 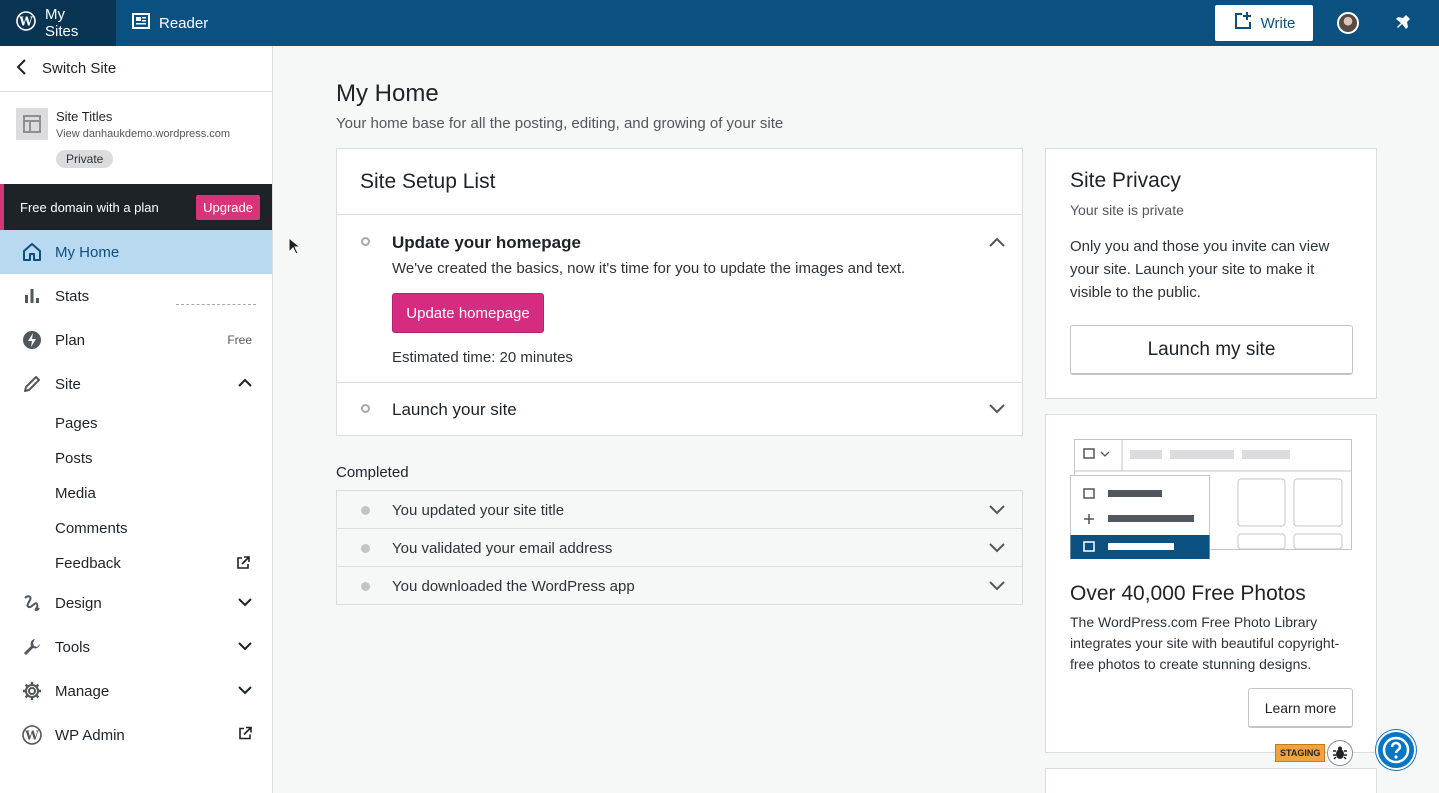 What do you see at coordinates (136, 384) in the screenshot?
I see `sidebar-item-site: Site` at bounding box center [136, 384].